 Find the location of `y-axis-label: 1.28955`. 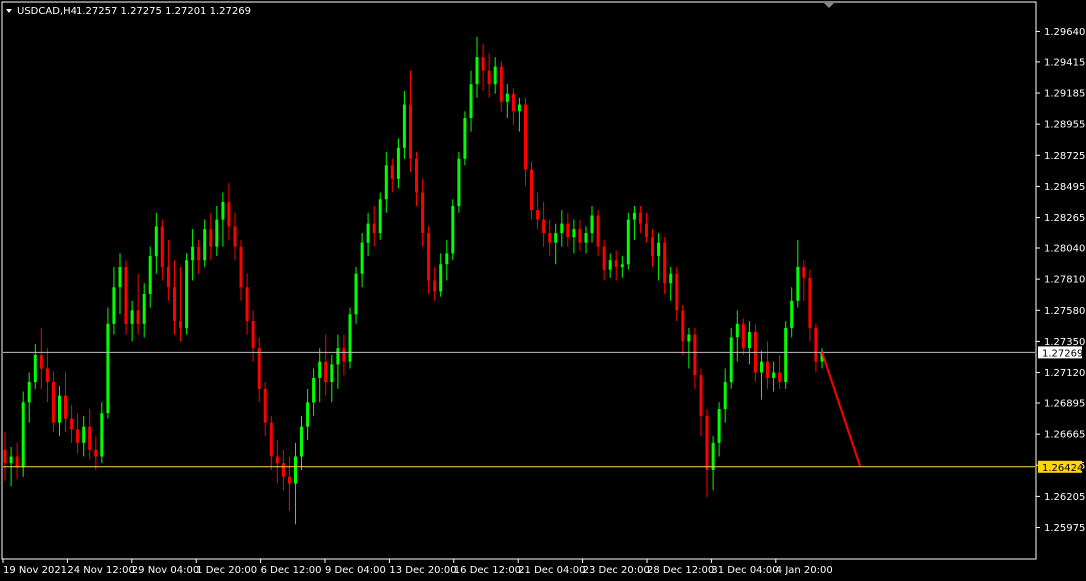

y-axis-label: 1.28955 is located at coordinates (1064, 125).